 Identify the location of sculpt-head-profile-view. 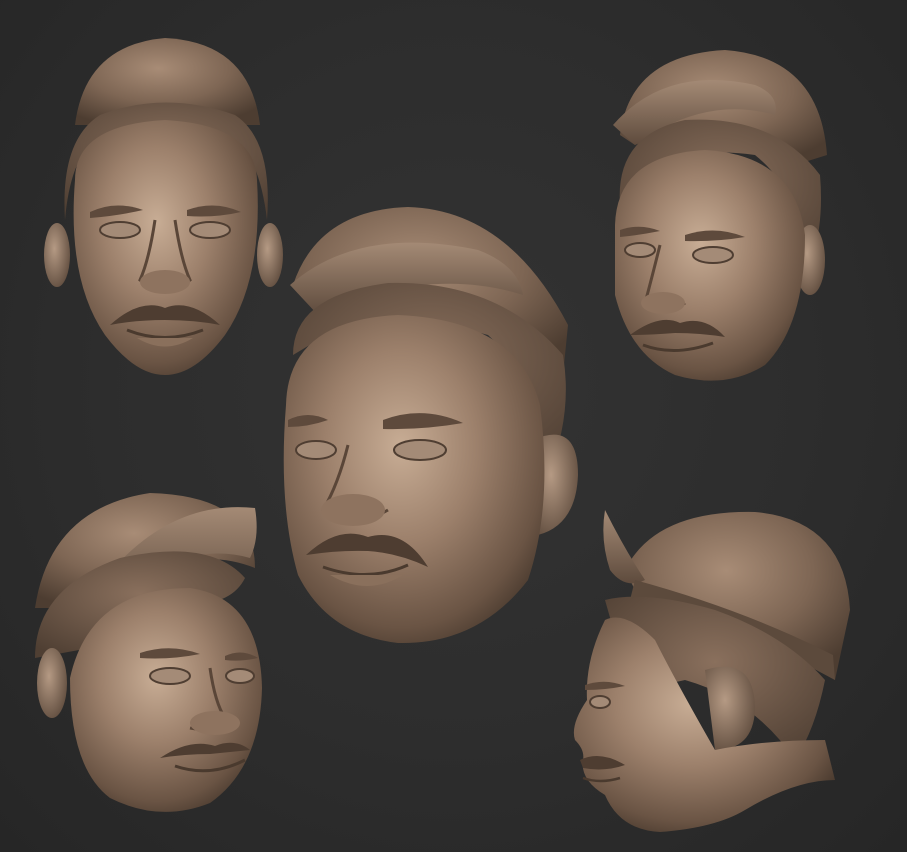
(710, 675).